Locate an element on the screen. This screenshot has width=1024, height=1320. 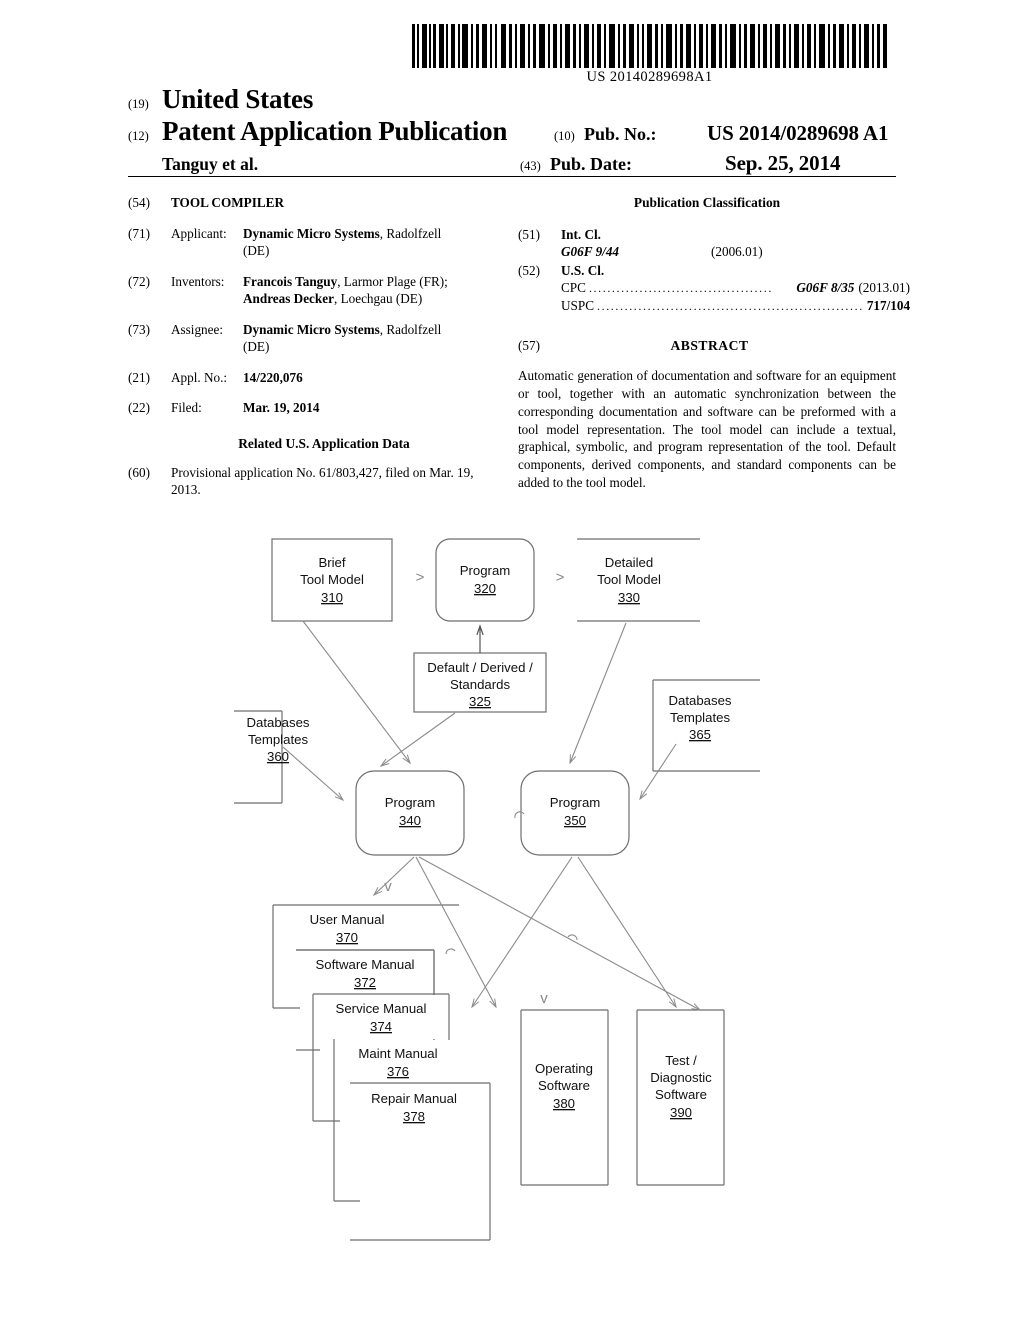
databases-360-line1: Databases is located at coordinates (277, 722).